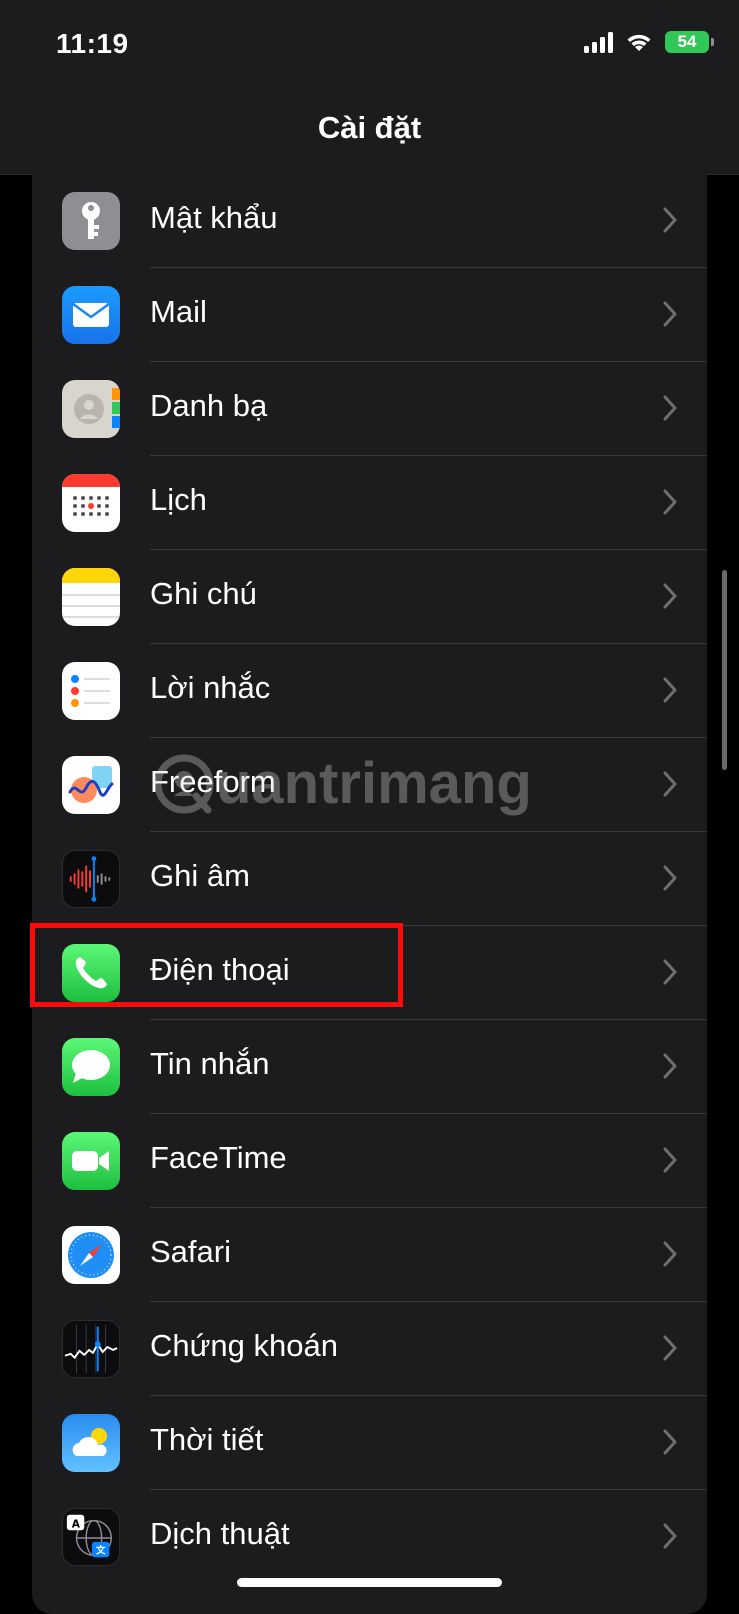 This screenshot has width=739, height=1614. What do you see at coordinates (369, 87) in the screenshot?
I see `navigation-bar: 11:19 54 Cài đặt` at bounding box center [369, 87].